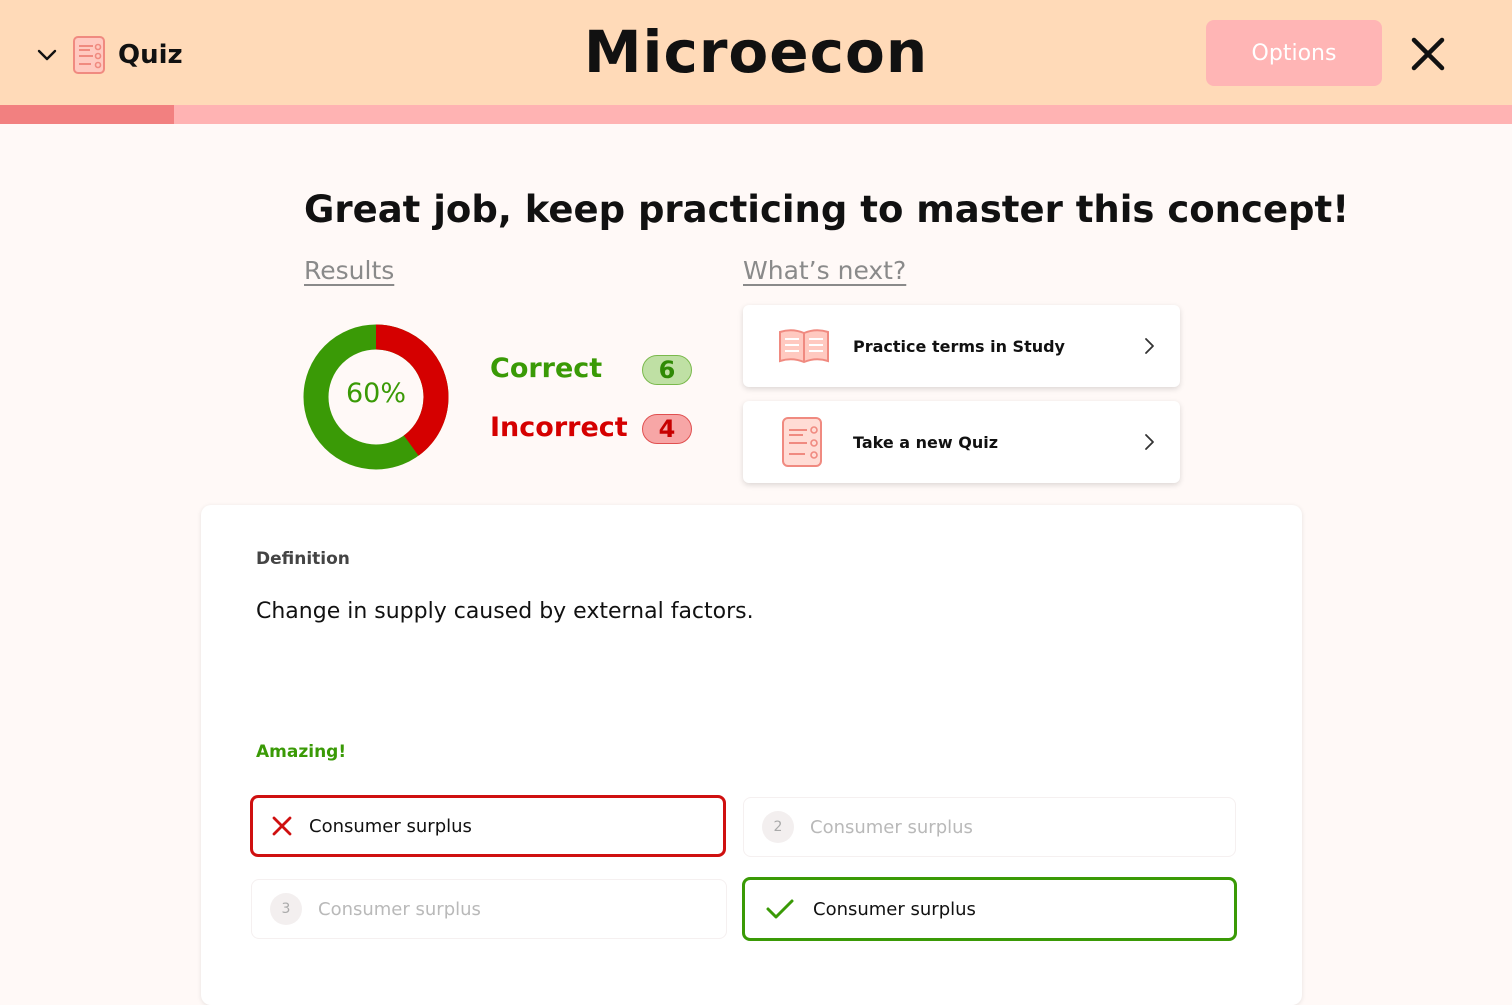 This screenshot has height=1005, width=1512. Describe the element at coordinates (1294, 53) in the screenshot. I see `options-button: Options` at that location.